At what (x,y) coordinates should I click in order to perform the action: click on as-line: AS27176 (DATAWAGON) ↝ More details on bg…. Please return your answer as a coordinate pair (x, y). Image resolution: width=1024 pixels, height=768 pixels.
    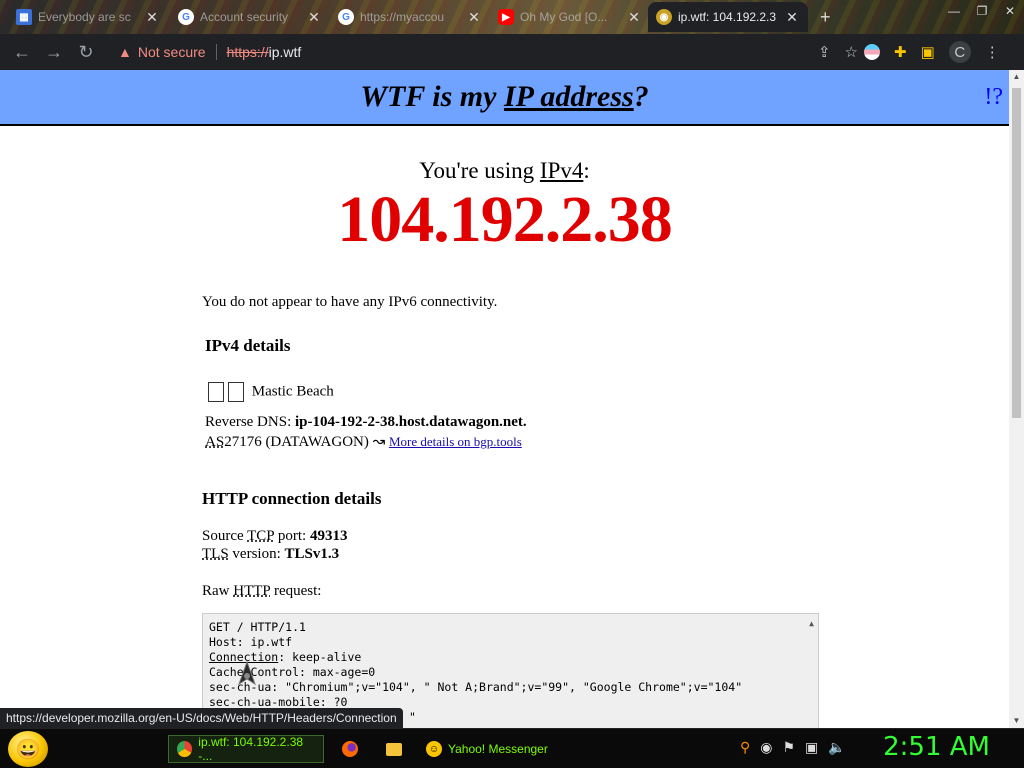
    Looking at the image, I should click on (363, 441).